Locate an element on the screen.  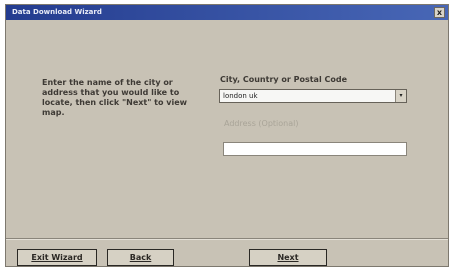
exit-wizard-label: Exit Wizard is located at coordinates (57, 257).